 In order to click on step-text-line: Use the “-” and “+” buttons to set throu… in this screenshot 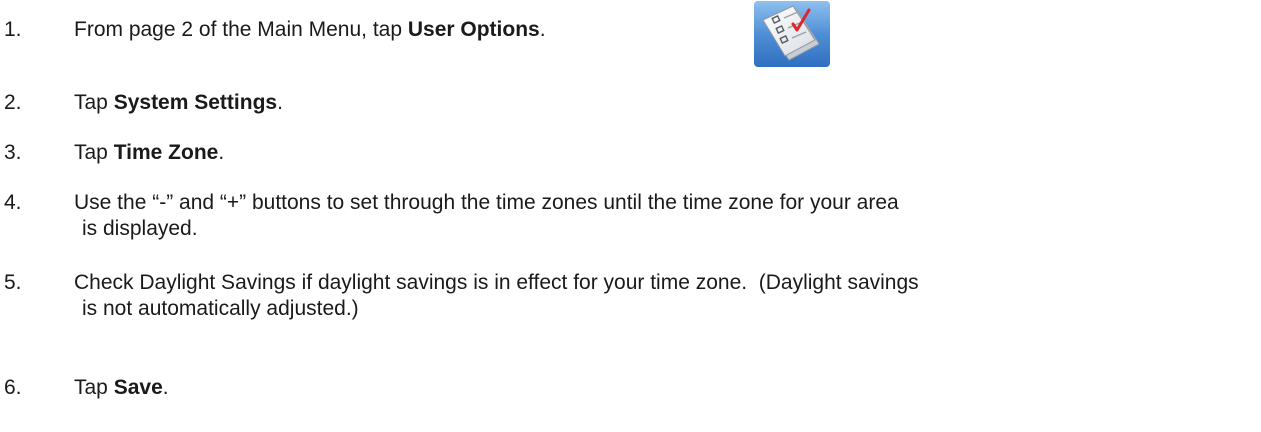, I will do `click(486, 202)`.